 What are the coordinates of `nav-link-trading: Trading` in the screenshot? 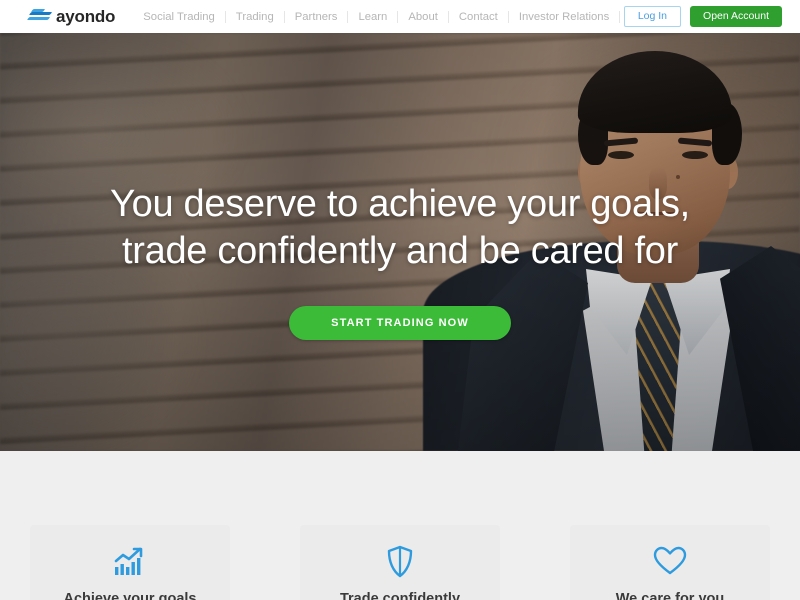 It's located at (255, 16).